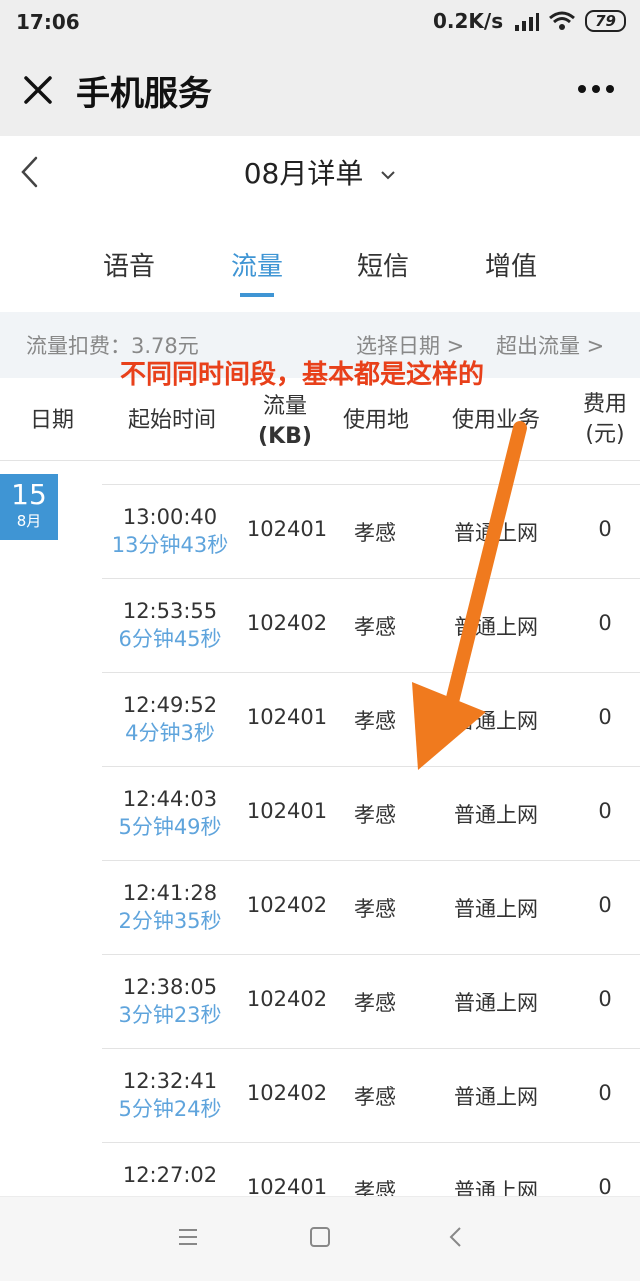  Describe the element at coordinates (469, 595) in the screenshot. I see `annotation-arrow-icon` at that location.